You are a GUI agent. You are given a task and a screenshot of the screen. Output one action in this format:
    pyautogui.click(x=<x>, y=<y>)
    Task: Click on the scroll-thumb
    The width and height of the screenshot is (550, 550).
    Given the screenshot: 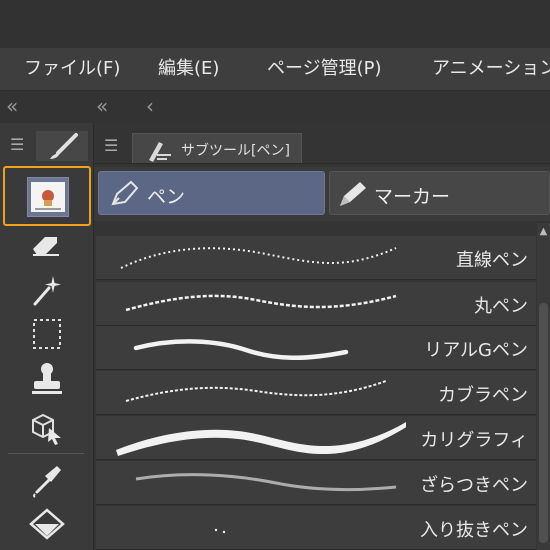 What is the action you would take?
    pyautogui.click(x=543, y=423)
    